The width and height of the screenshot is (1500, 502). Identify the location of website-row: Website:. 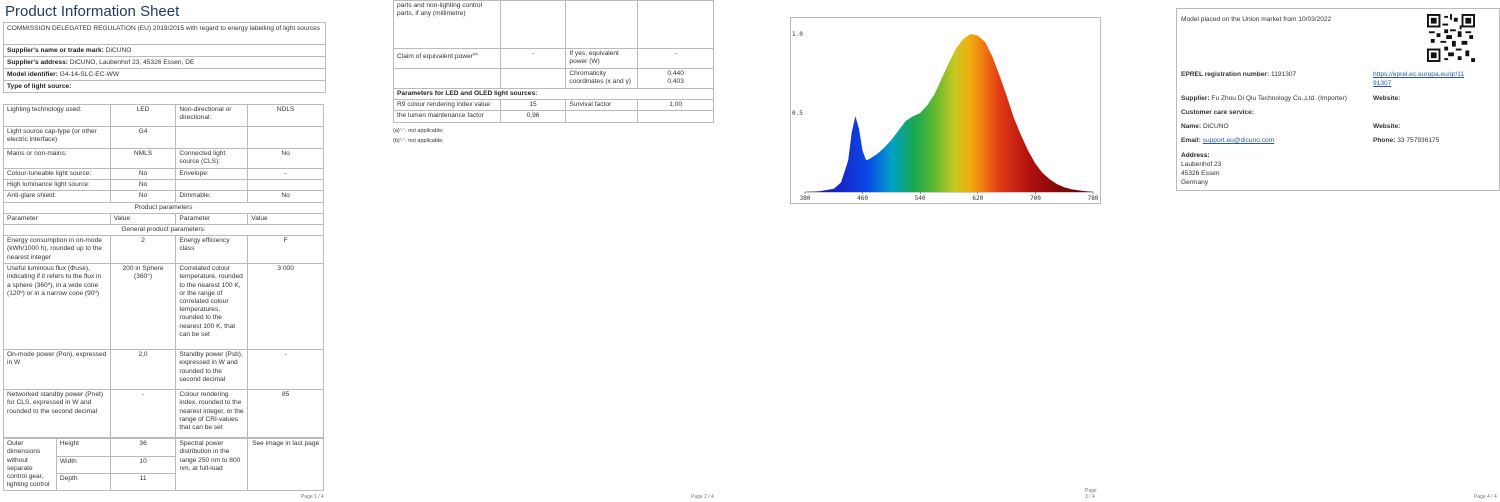
(1386, 98).